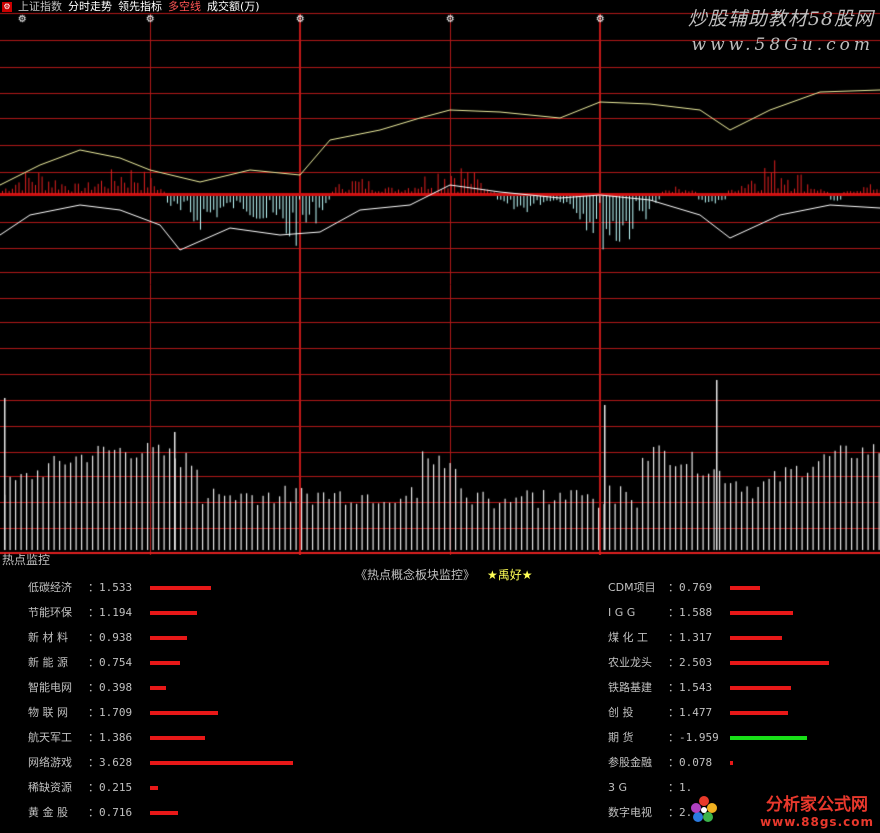 The height and width of the screenshot is (833, 880). What do you see at coordinates (116, 762) in the screenshot?
I see `sector-value: 3.628` at bounding box center [116, 762].